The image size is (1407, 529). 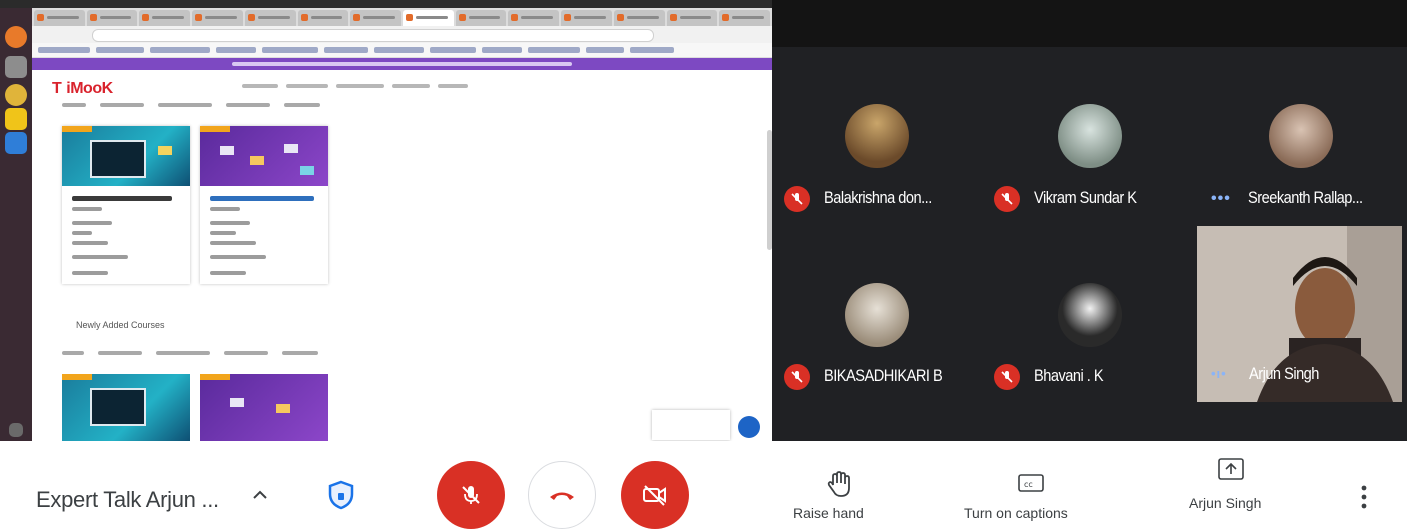 I want to click on participant-name: Bhavani . K, so click(x=1069, y=375).